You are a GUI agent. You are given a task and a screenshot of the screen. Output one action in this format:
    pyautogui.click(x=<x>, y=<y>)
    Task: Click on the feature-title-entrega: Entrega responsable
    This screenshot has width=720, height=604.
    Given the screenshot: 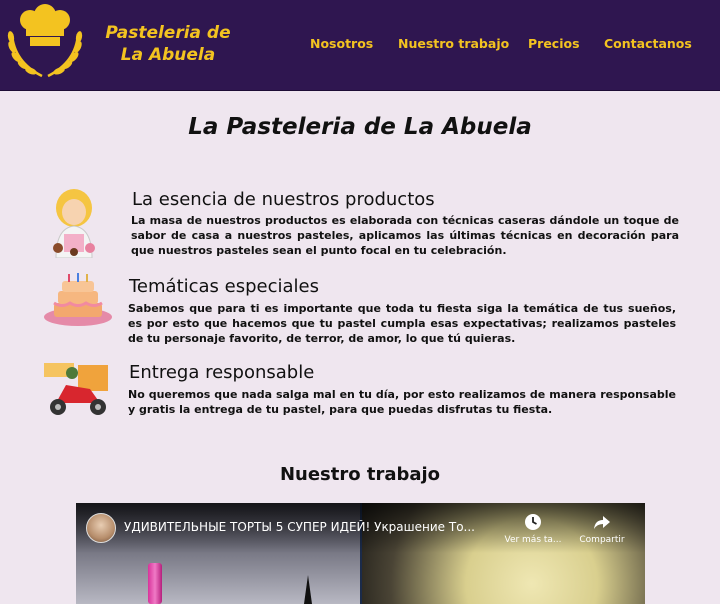 What is the action you would take?
    pyautogui.click(x=222, y=372)
    